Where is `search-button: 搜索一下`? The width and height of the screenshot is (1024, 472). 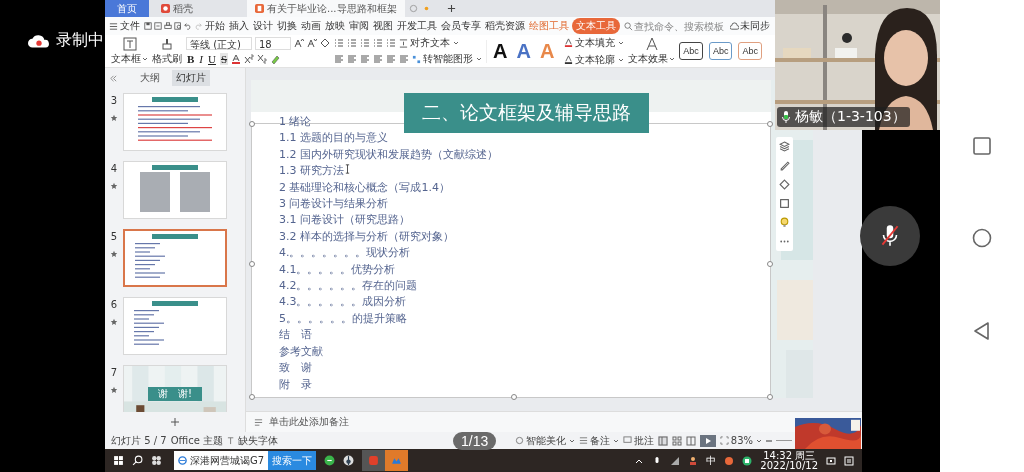 search-button: 搜索一下 is located at coordinates (292, 460).